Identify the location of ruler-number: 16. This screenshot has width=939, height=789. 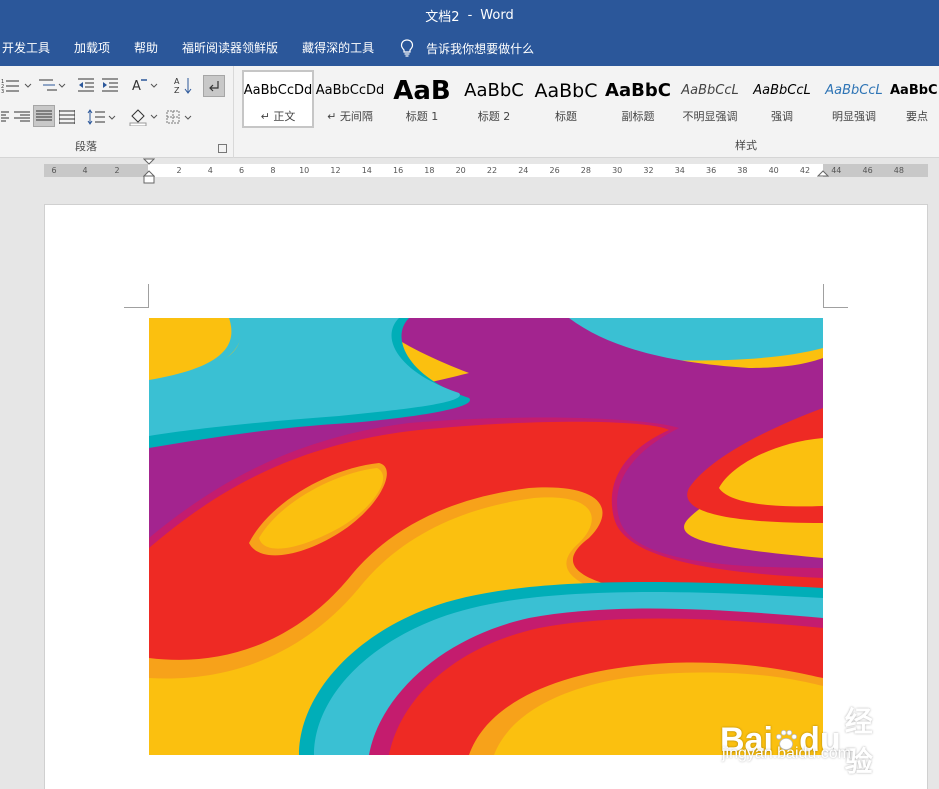
(398, 170).